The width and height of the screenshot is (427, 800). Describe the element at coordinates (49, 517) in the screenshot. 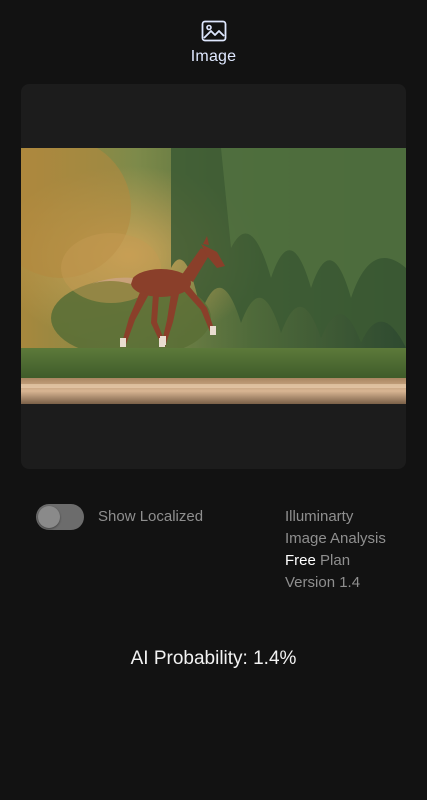

I see `toggle-knob` at that location.